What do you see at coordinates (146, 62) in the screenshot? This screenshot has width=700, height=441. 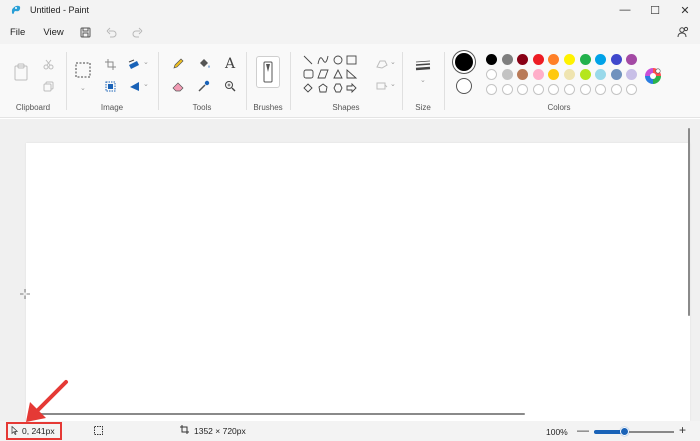 I see `resize-dropdown-icon: ⌄` at bounding box center [146, 62].